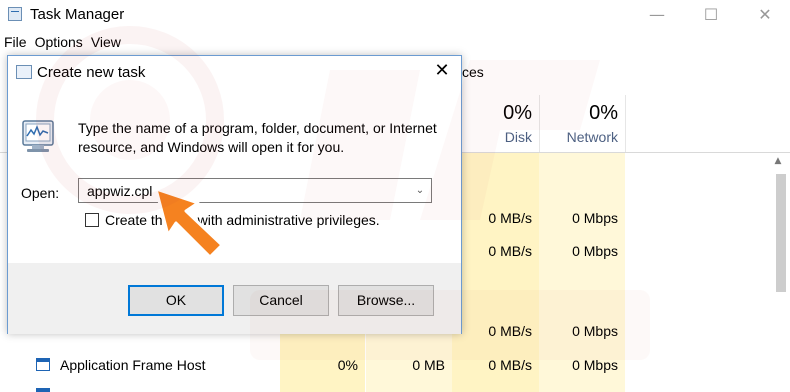 The height and width of the screenshot is (392, 790). Describe the element at coordinates (711, 15) in the screenshot. I see `maximize-button: ☐` at that location.